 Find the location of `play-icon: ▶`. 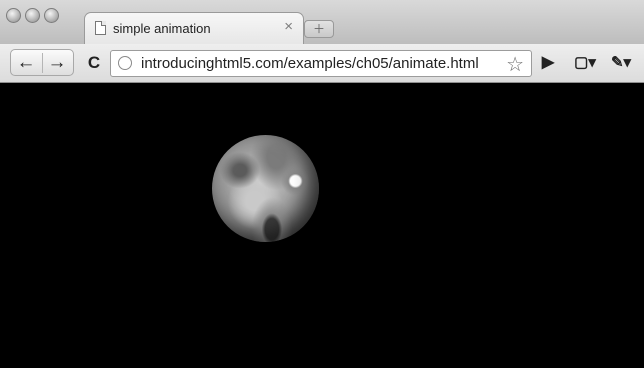

play-icon: ▶ is located at coordinates (548, 62).